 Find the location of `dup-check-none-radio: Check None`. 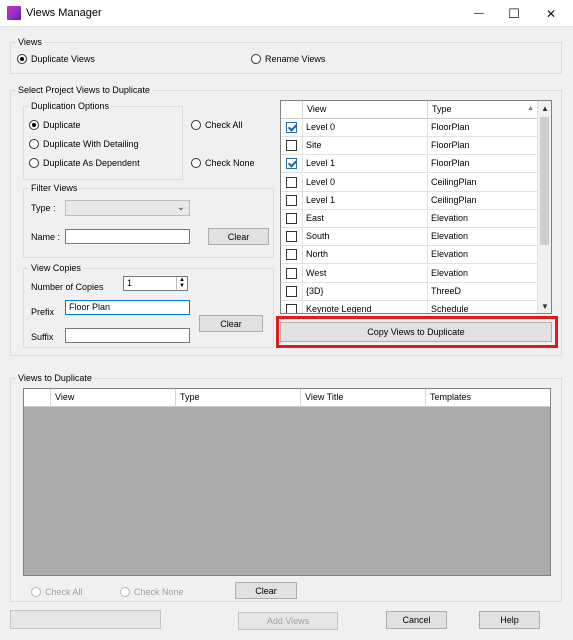

dup-check-none-radio: Check None is located at coordinates (152, 592).